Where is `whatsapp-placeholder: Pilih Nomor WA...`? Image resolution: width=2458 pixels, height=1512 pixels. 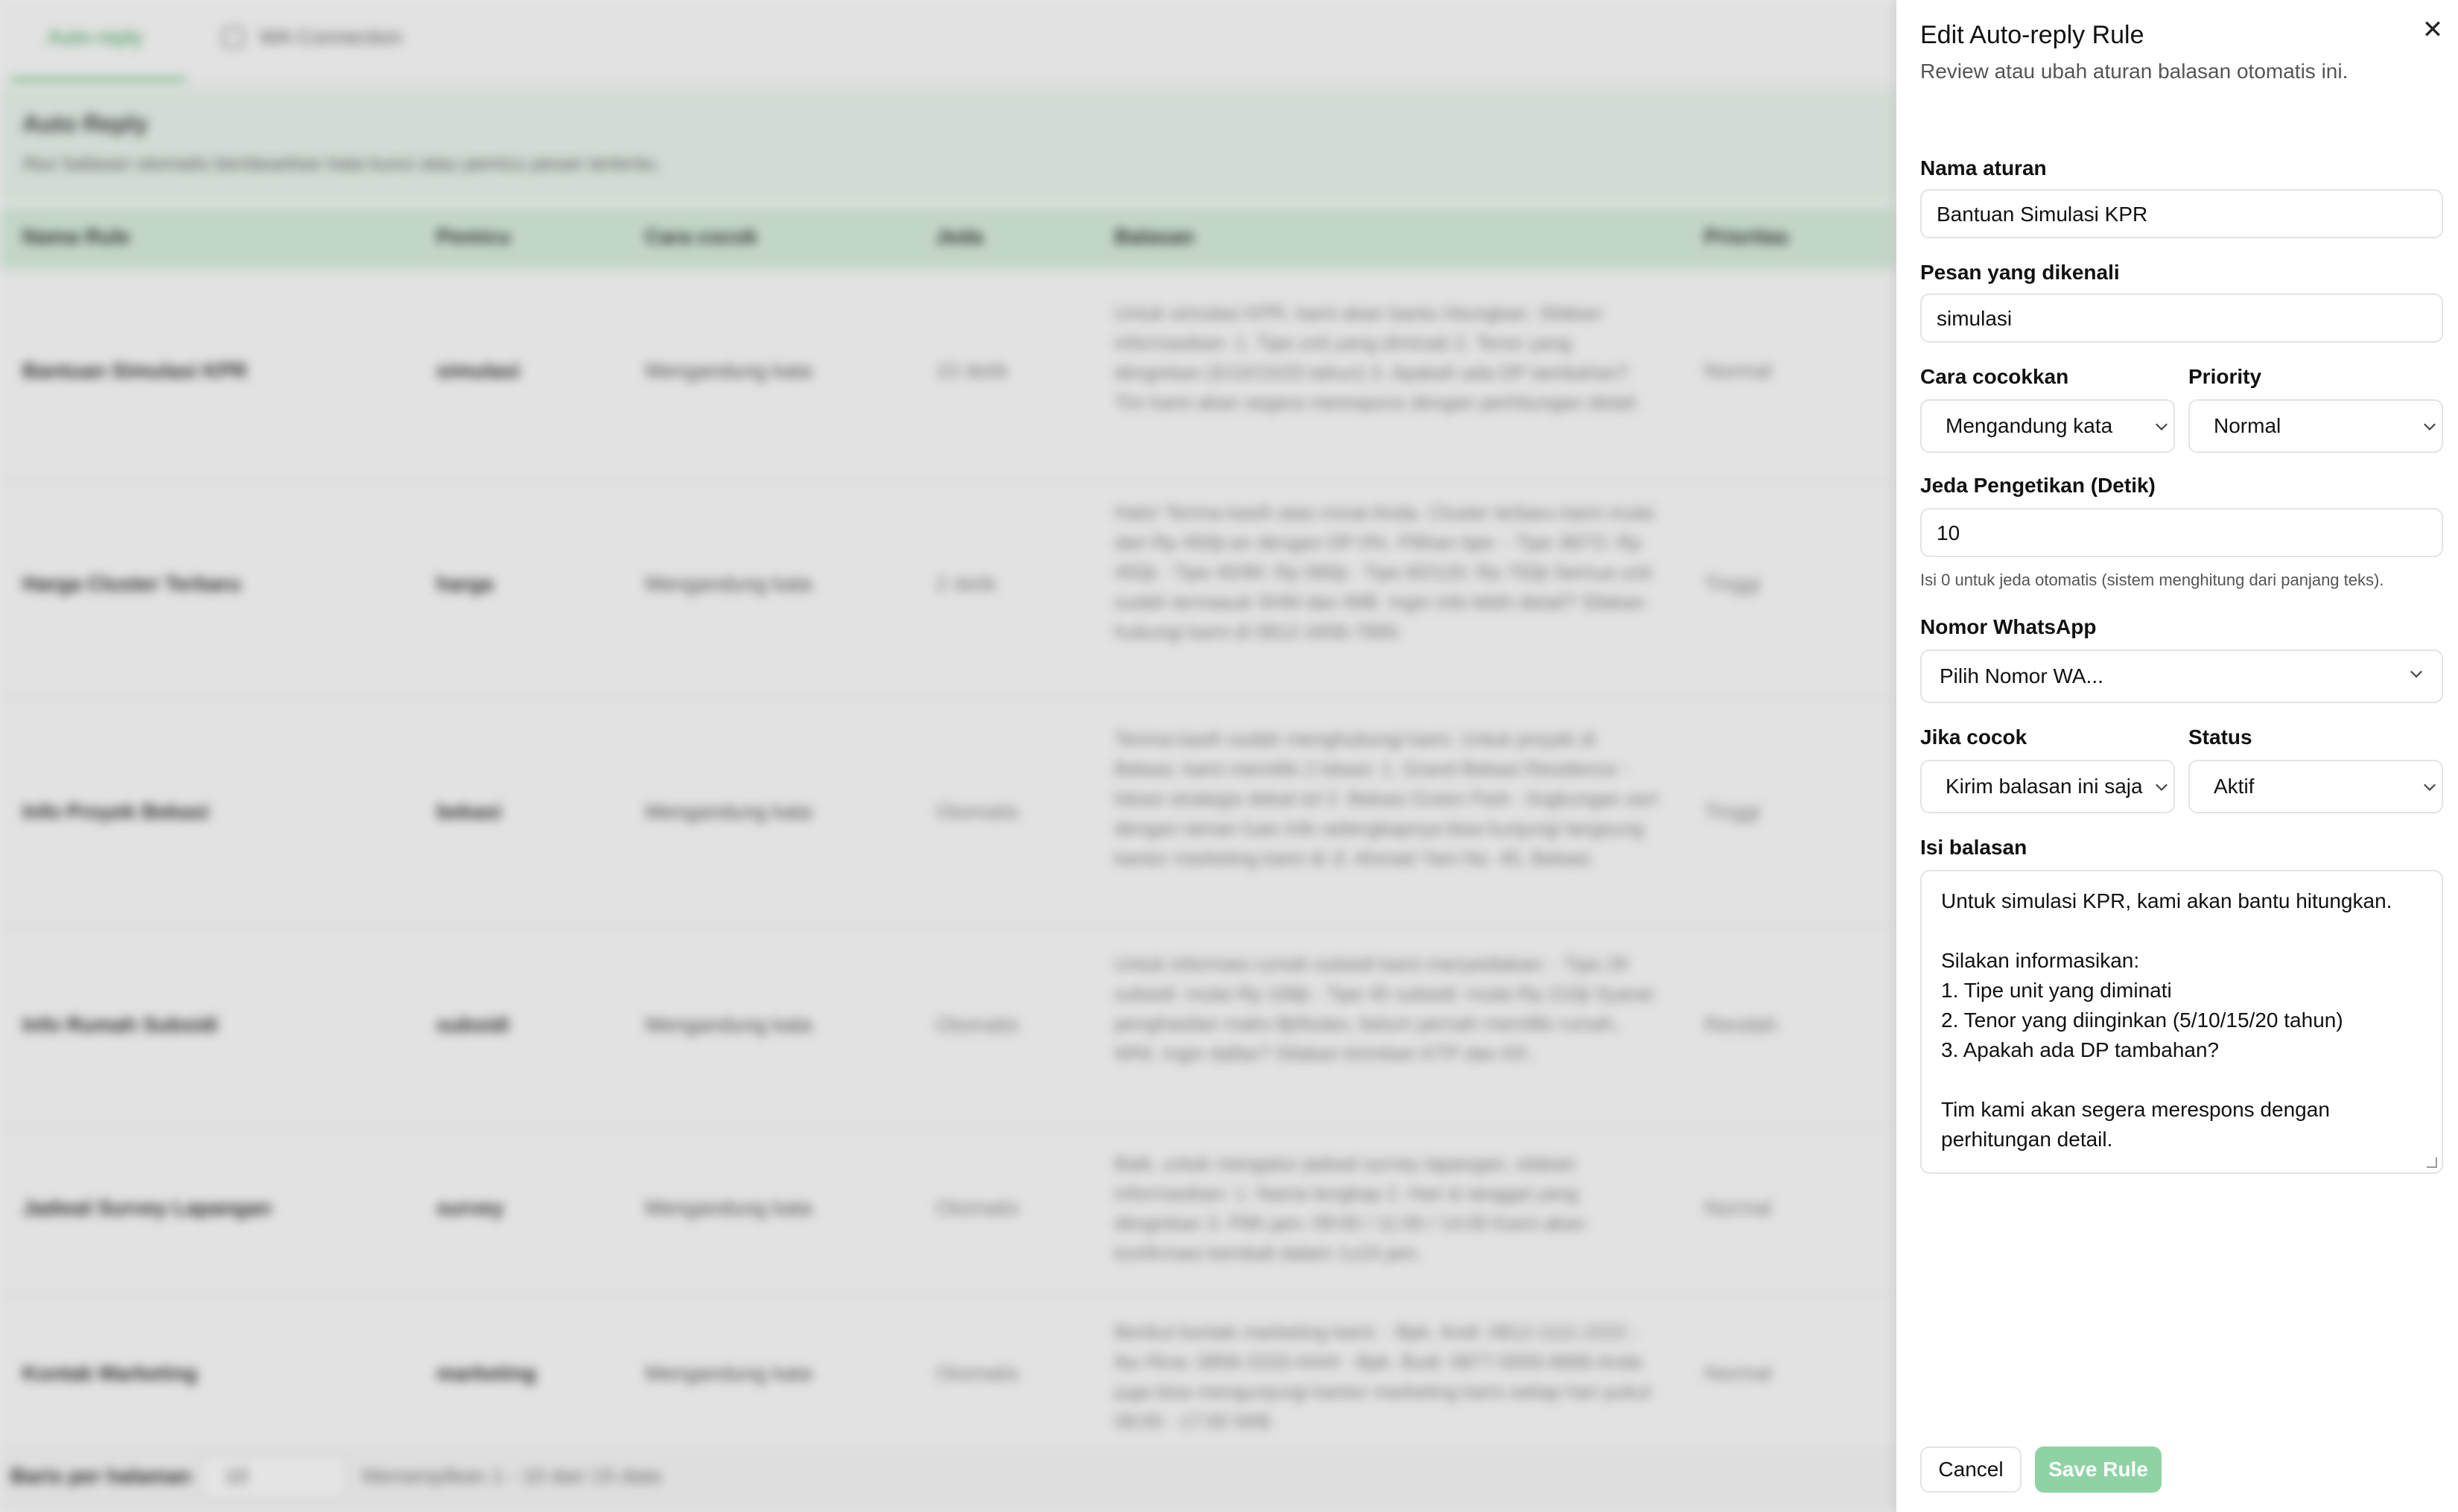
whatsapp-placeholder: Pilih Nomor WA... is located at coordinates (2022, 675).